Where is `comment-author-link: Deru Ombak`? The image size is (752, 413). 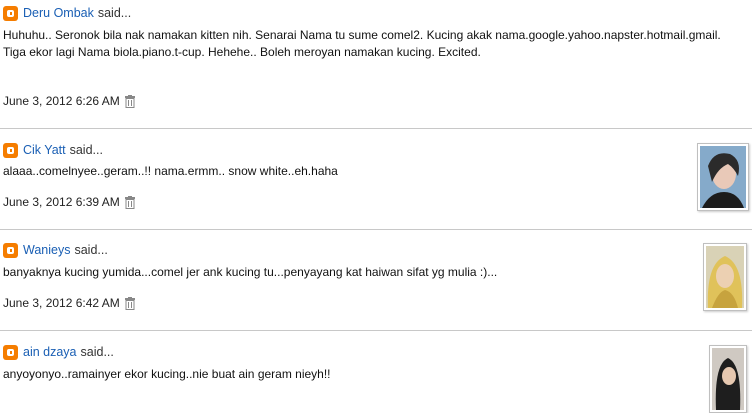
comment-author-link: Deru Ombak is located at coordinates (58, 13).